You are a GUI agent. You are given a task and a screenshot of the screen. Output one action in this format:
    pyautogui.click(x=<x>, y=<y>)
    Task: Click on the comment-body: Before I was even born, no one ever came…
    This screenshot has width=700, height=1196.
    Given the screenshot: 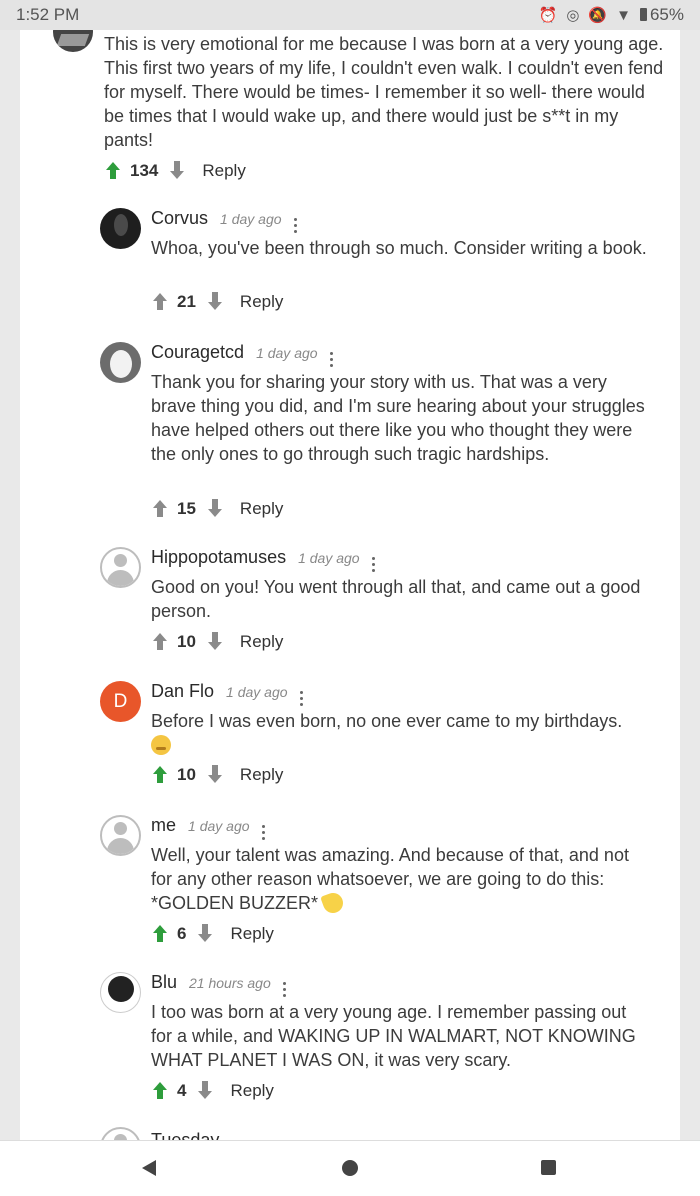 What is the action you would take?
    pyautogui.click(x=401, y=733)
    